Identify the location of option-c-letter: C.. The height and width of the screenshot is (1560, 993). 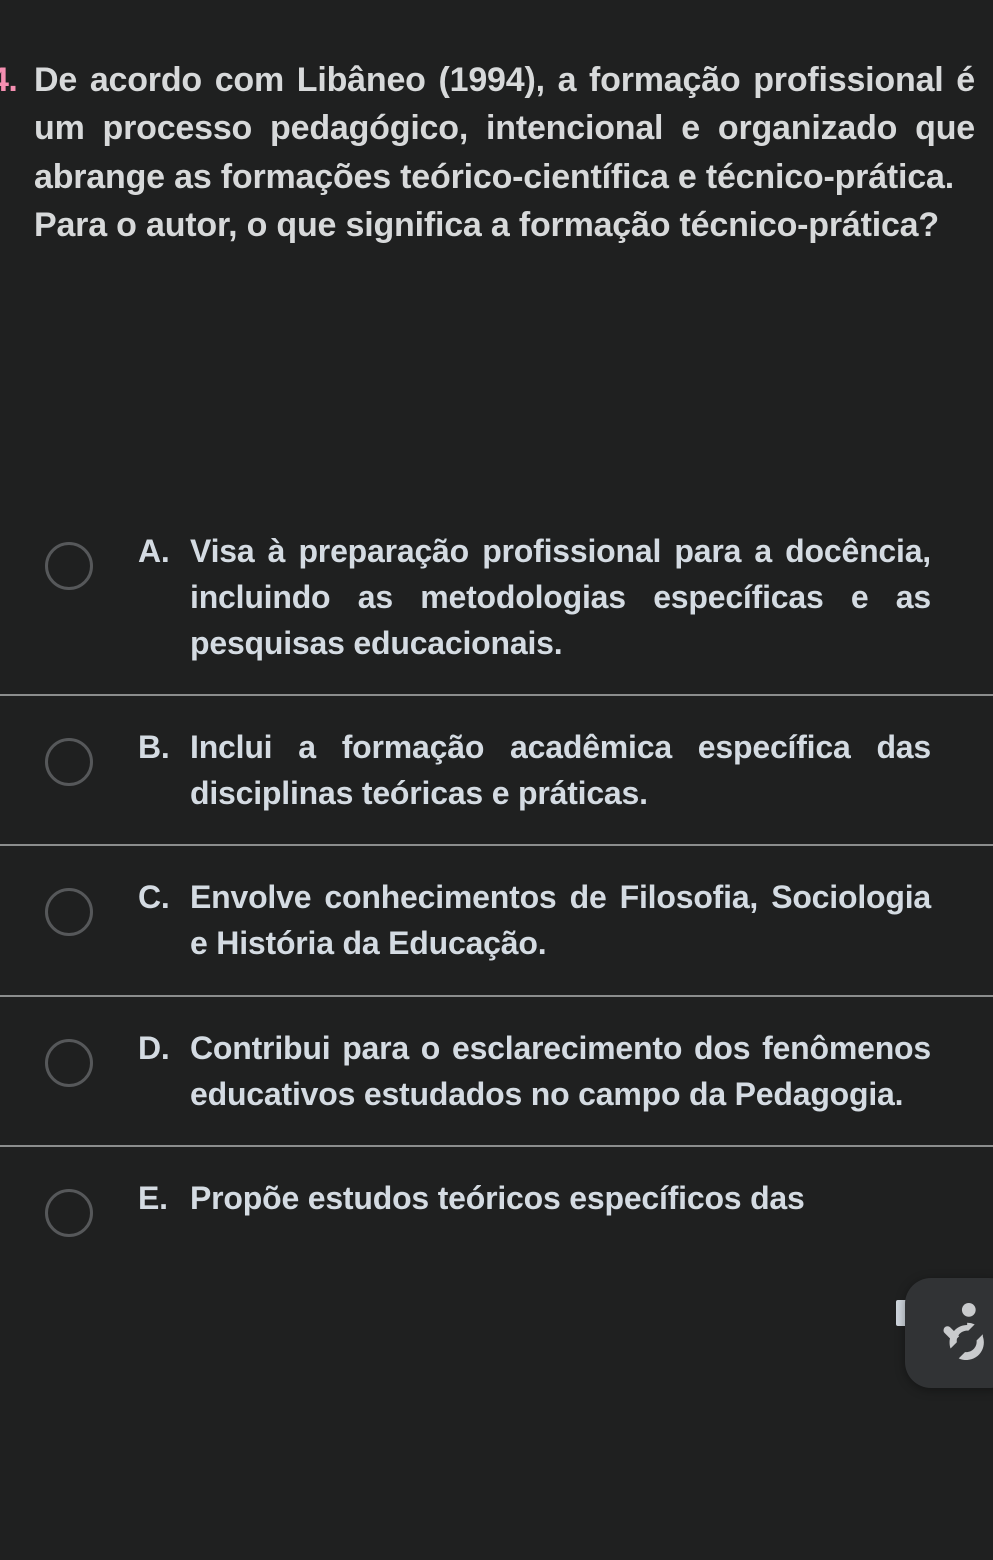
(154, 897).